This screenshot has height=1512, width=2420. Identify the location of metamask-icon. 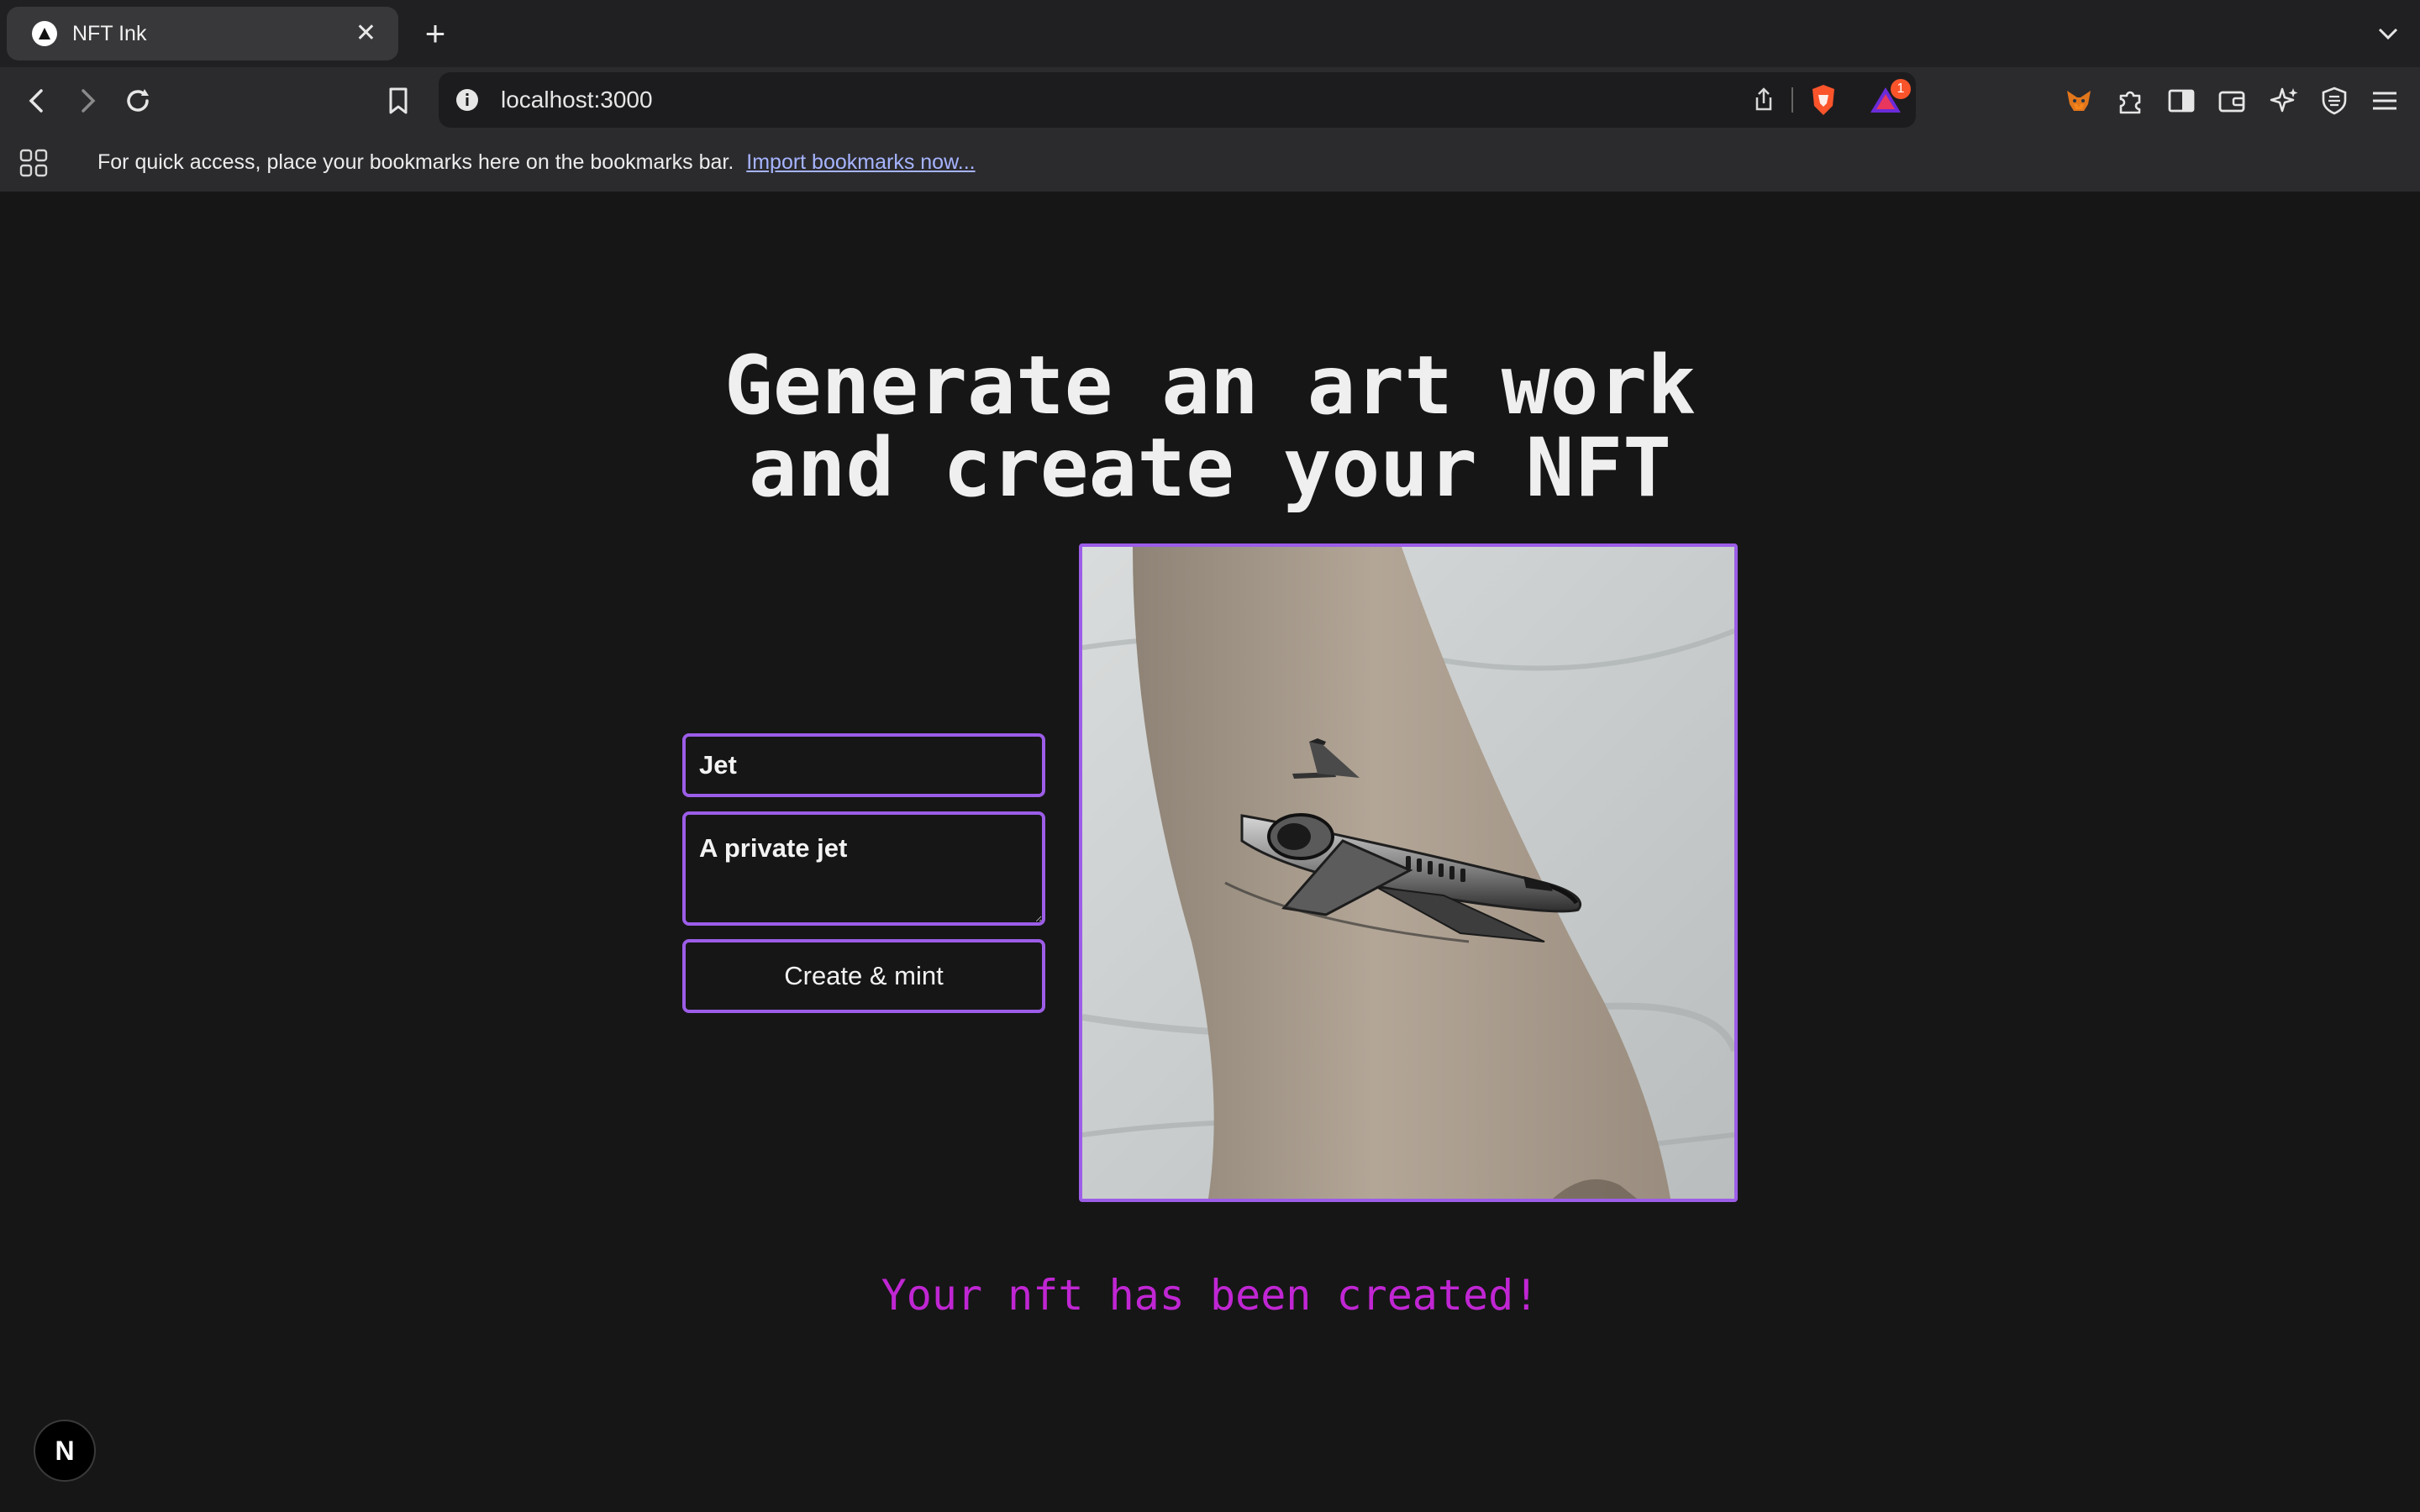
(2079, 101).